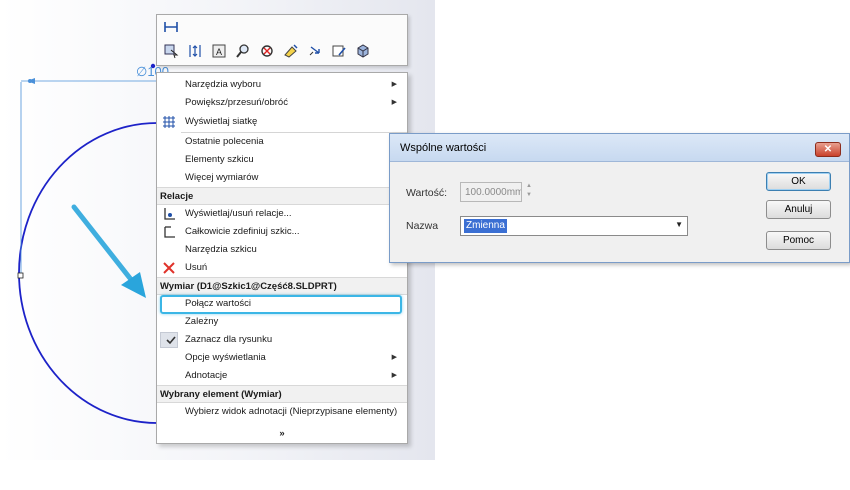 This screenshot has height=490, width=850. I want to click on section-label: Wybrany element (Wymiar), so click(221, 394).